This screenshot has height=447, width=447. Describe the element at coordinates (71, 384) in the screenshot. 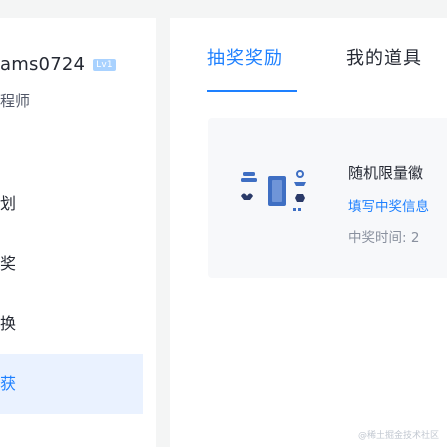

I see `menu-item-4-active: 获` at that location.